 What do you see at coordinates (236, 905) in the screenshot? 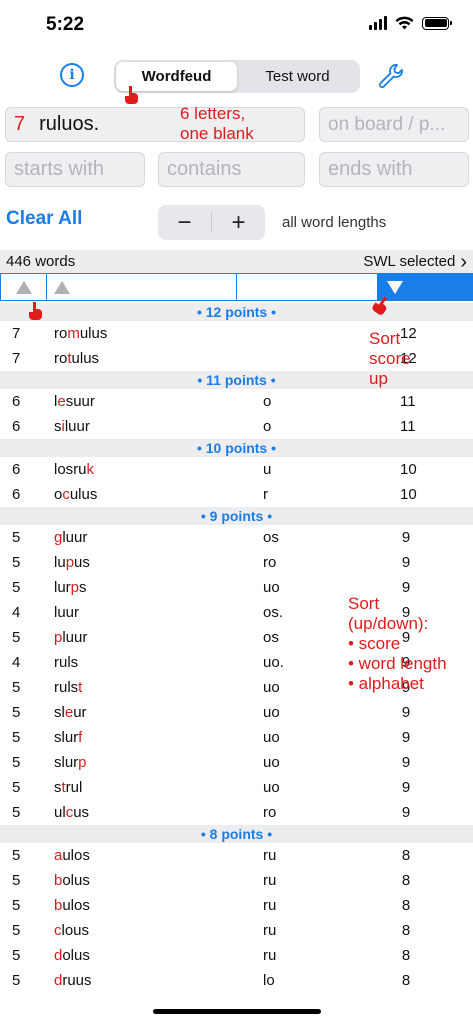
I see `list-item: 5 bulos ru 8` at bounding box center [236, 905].